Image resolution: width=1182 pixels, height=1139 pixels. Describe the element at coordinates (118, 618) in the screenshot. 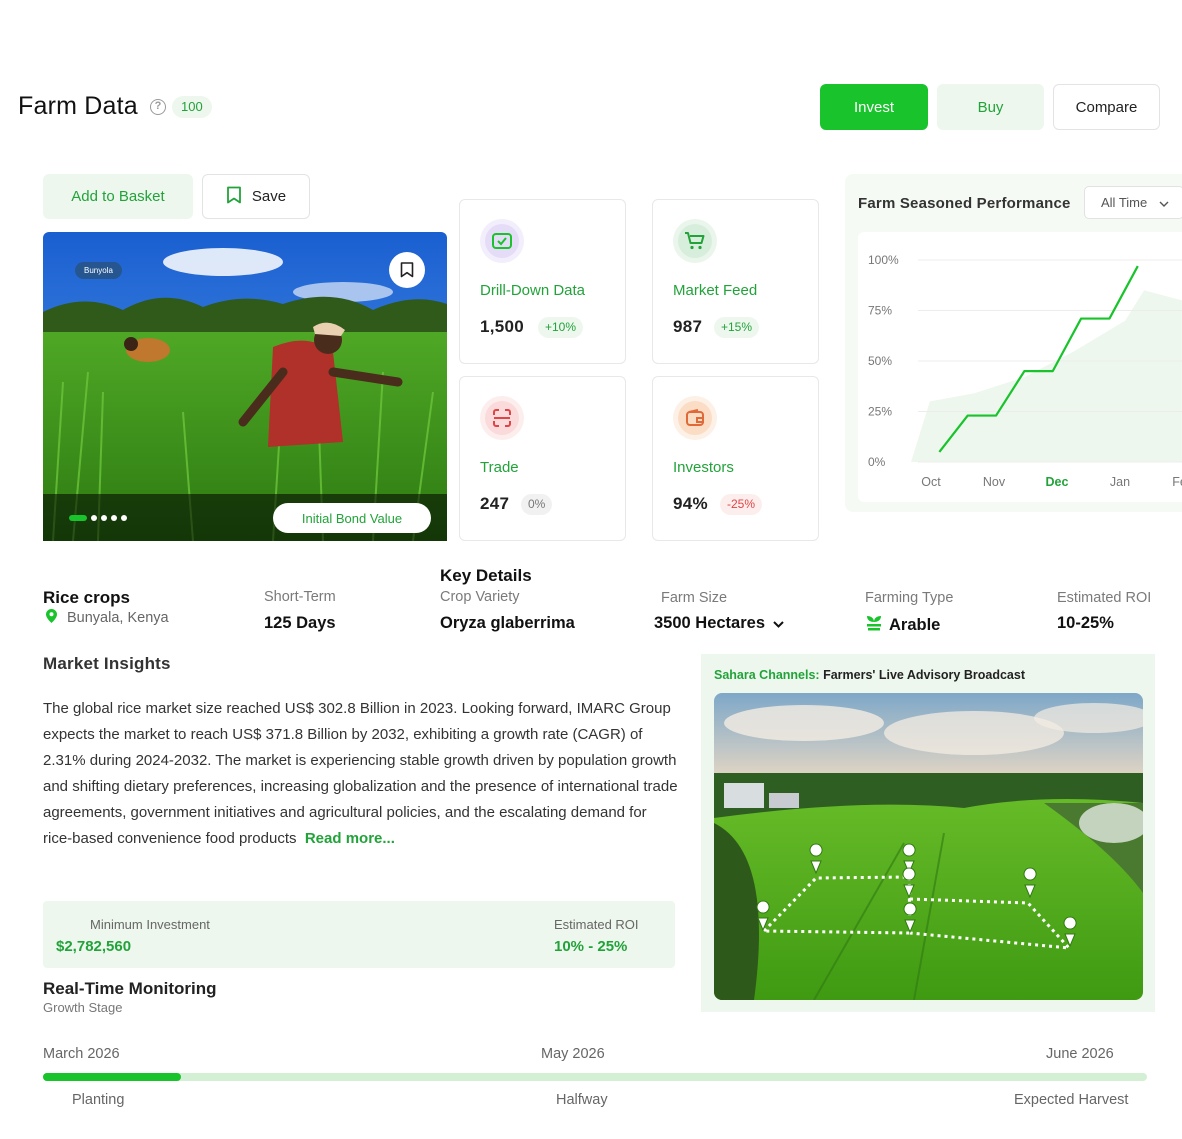

I see `location-label: Bunyala, Kenya` at that location.